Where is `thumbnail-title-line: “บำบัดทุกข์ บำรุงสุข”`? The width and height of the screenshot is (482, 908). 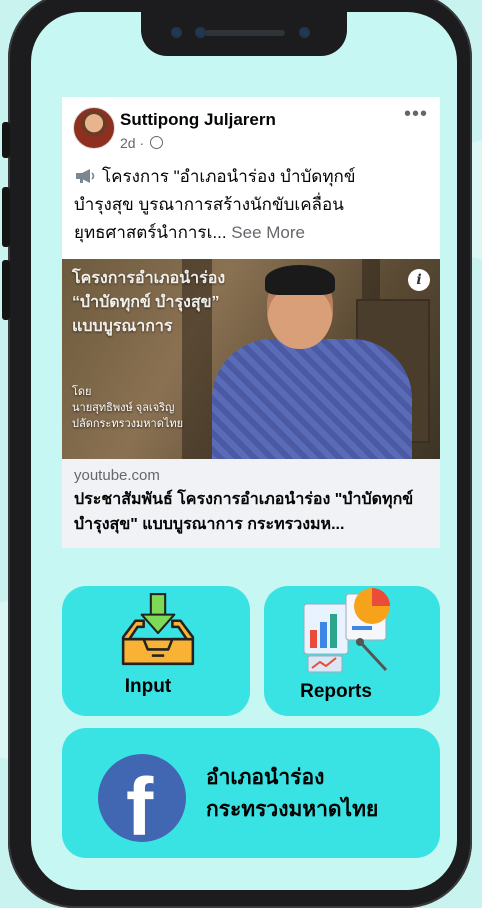 thumbnail-title-line: “บำบัดทุกข์ บำรุงสุข” is located at coordinates (146, 302).